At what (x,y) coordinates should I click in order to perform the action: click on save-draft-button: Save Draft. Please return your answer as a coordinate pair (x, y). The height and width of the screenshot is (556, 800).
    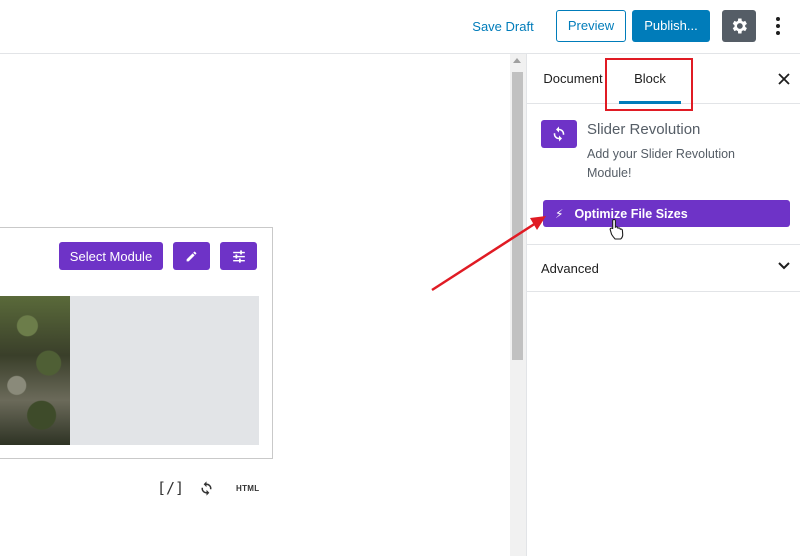
    Looking at the image, I should click on (503, 27).